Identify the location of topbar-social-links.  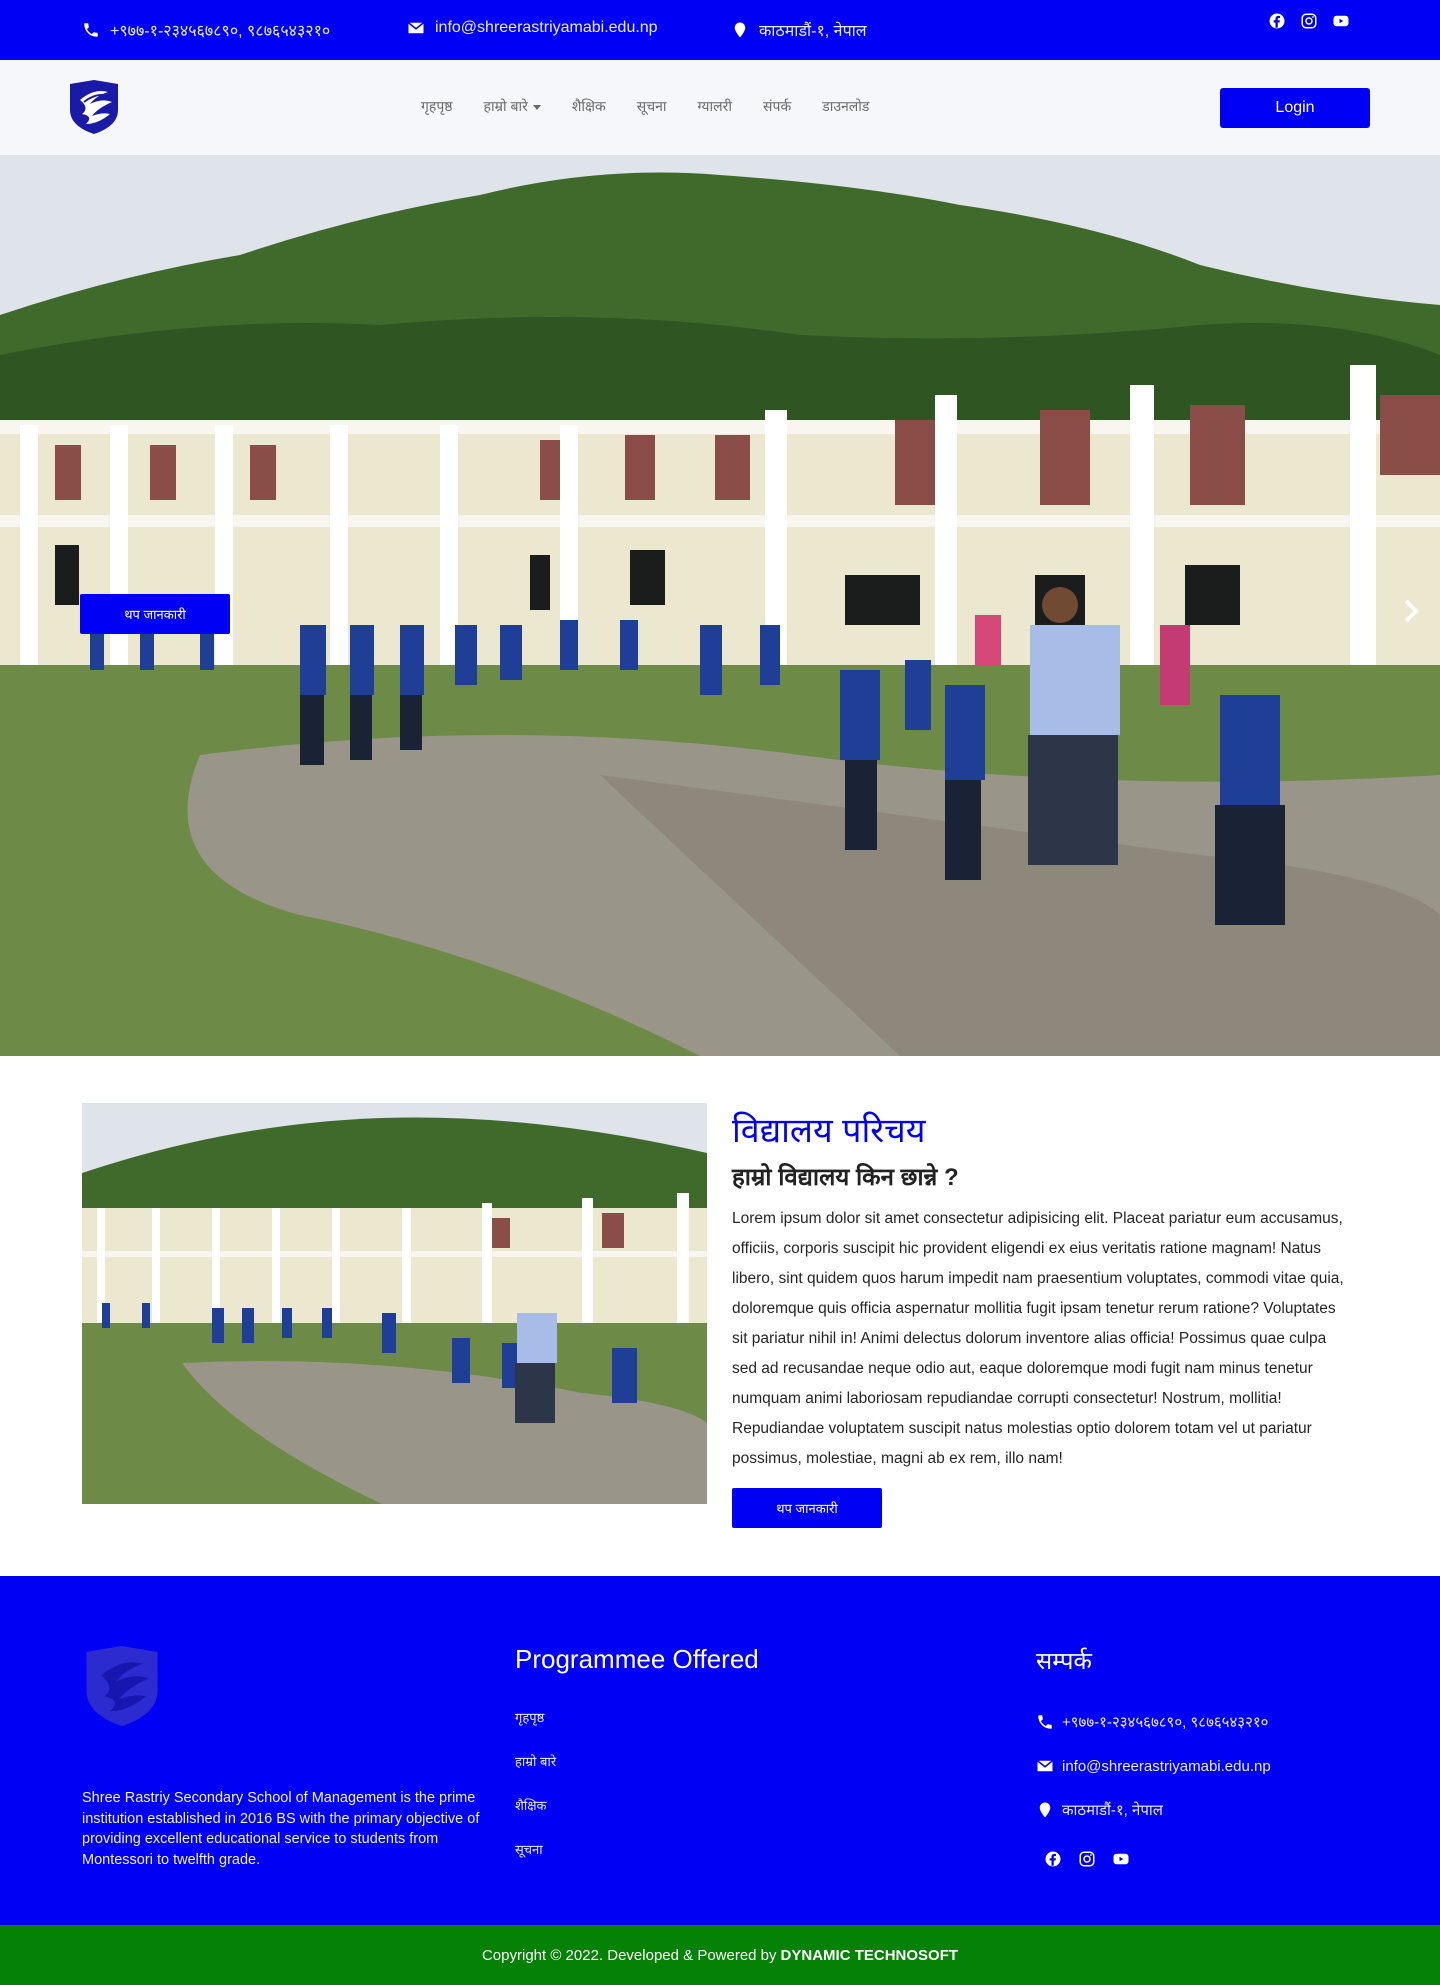
(1309, 21).